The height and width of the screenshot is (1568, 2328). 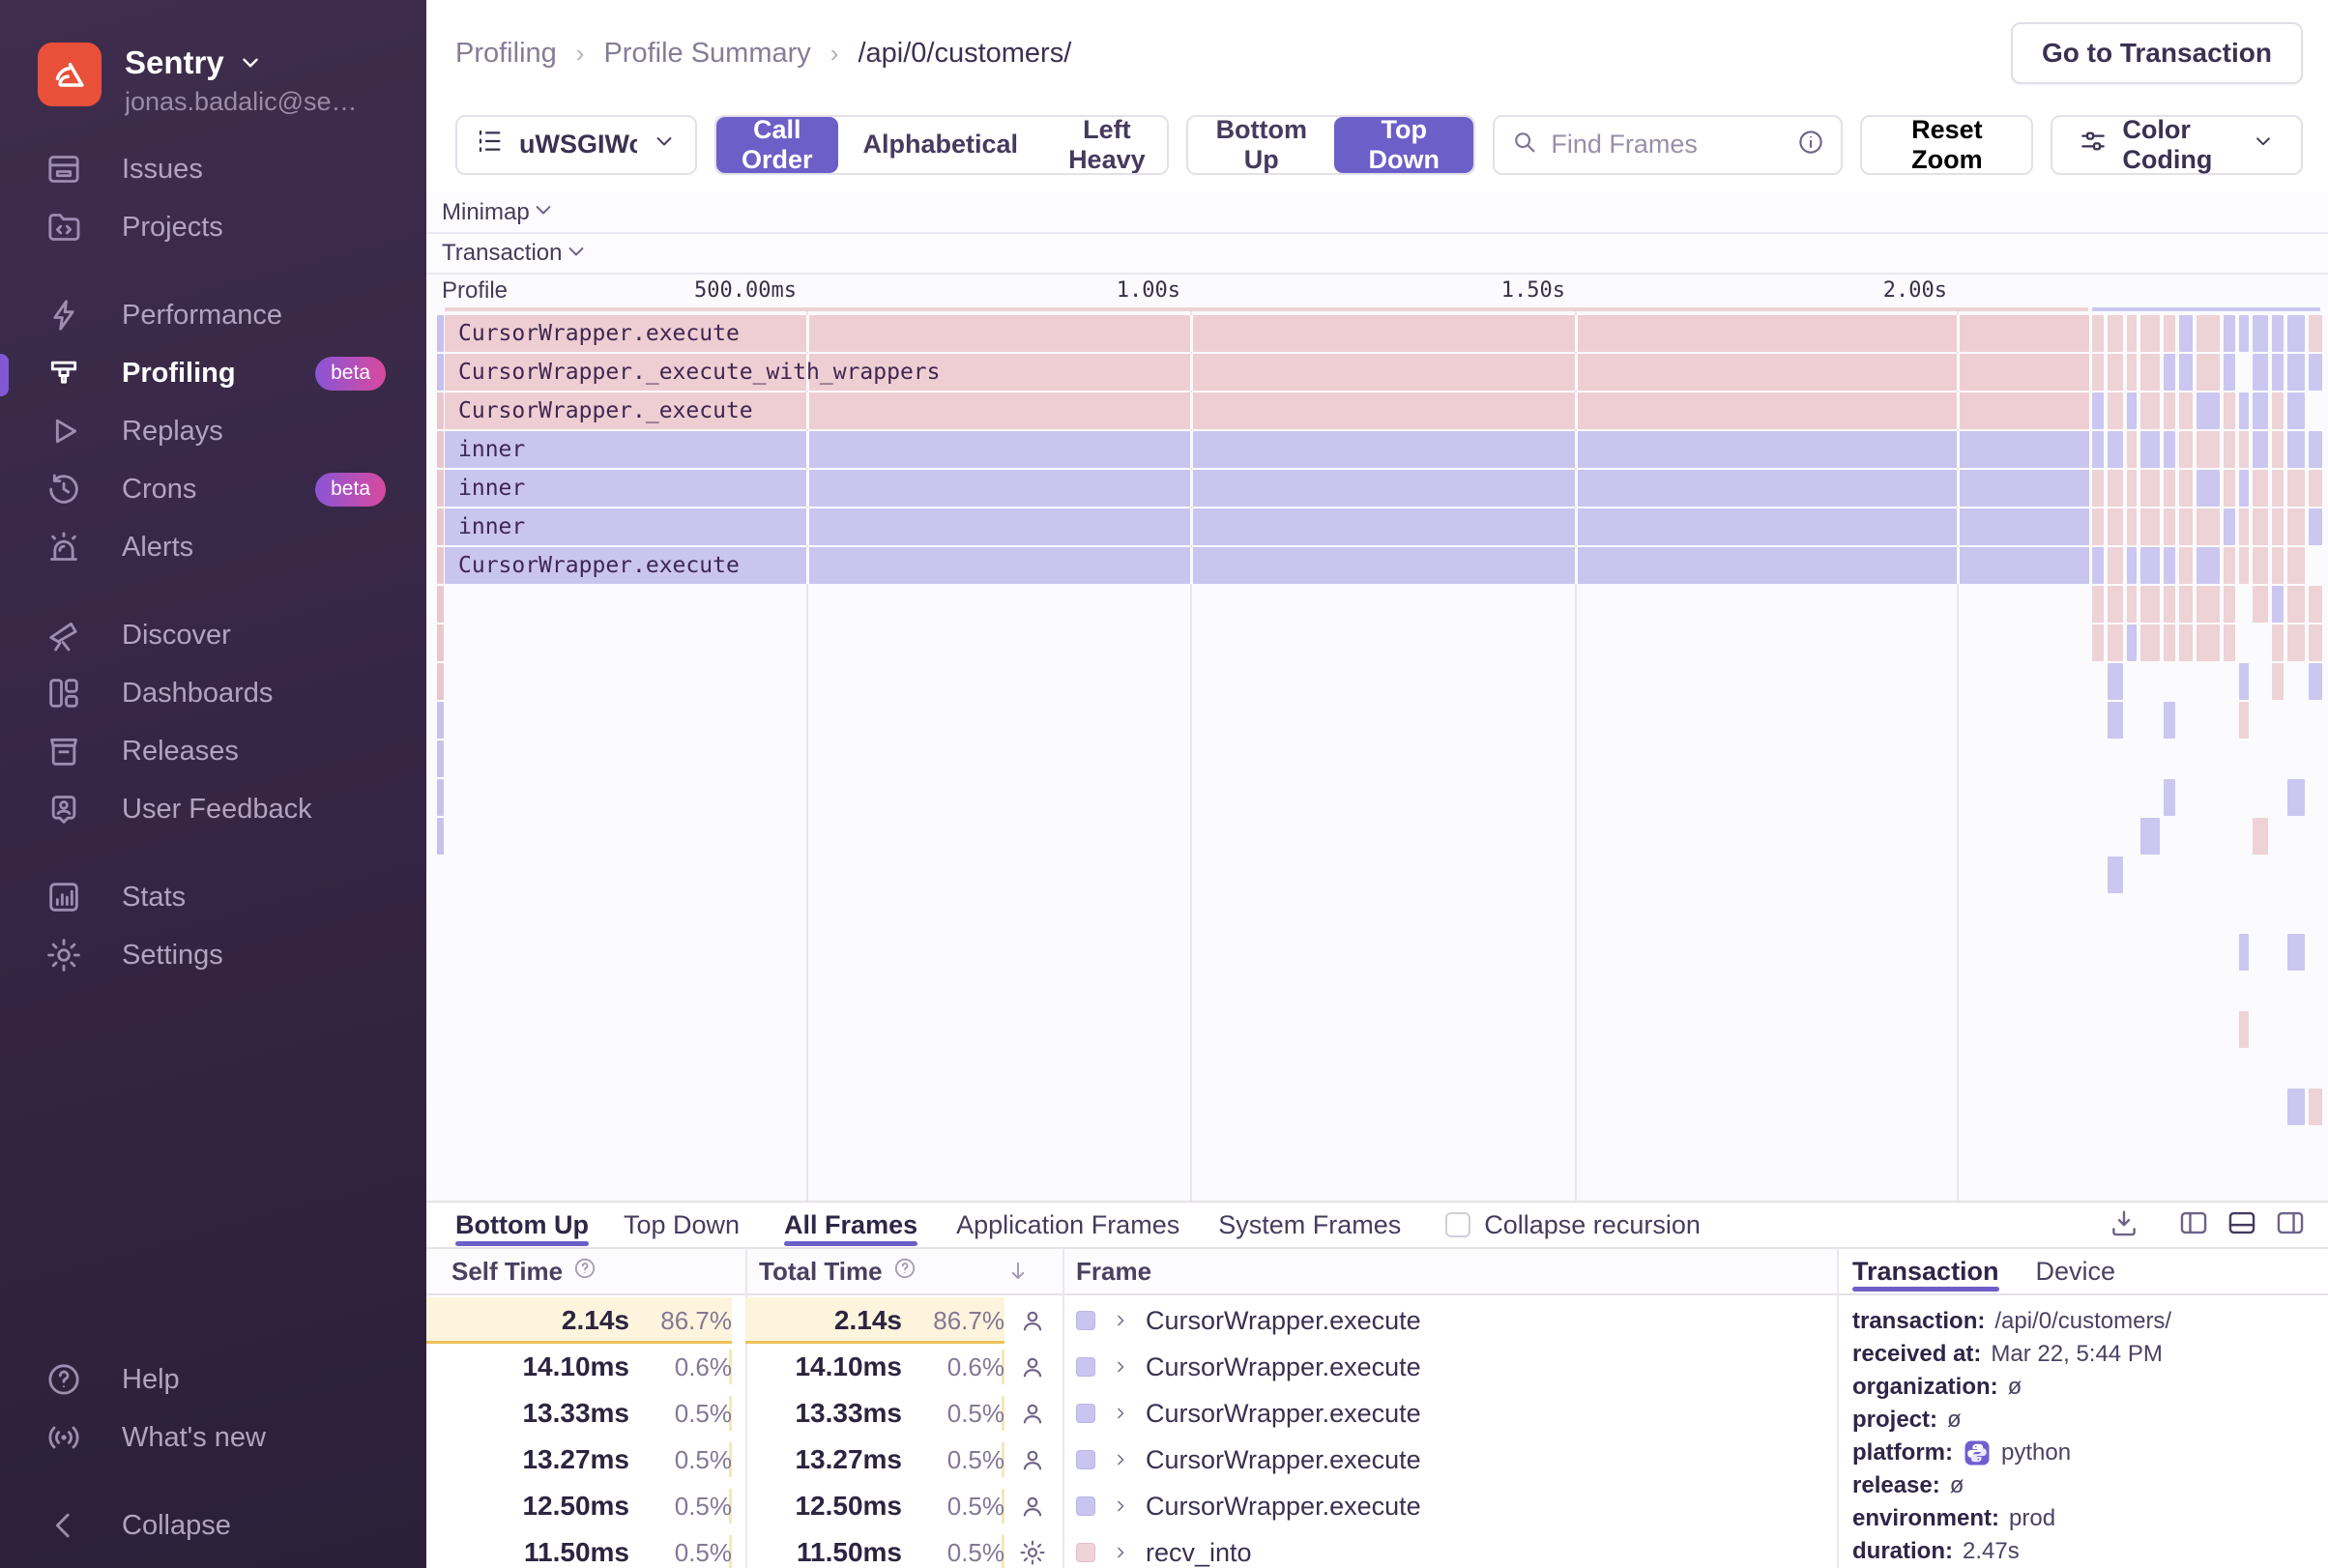 I want to click on tab-system-frames: System Frames, so click(x=1310, y=1225).